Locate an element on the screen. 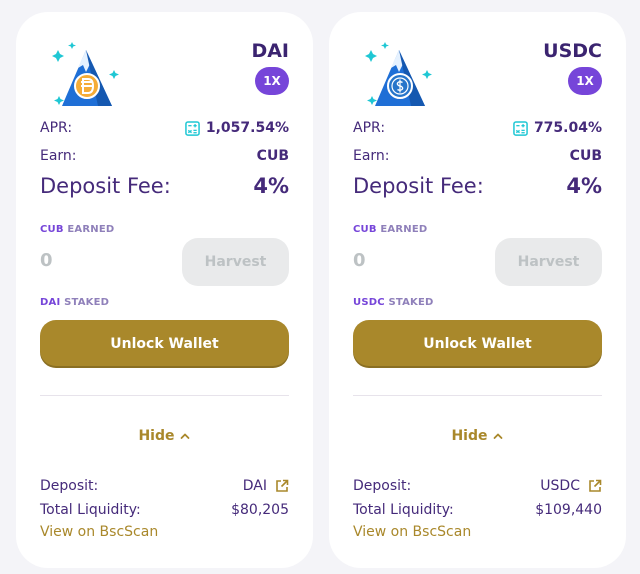  apr-value-group: 775.04% is located at coordinates (557, 128).